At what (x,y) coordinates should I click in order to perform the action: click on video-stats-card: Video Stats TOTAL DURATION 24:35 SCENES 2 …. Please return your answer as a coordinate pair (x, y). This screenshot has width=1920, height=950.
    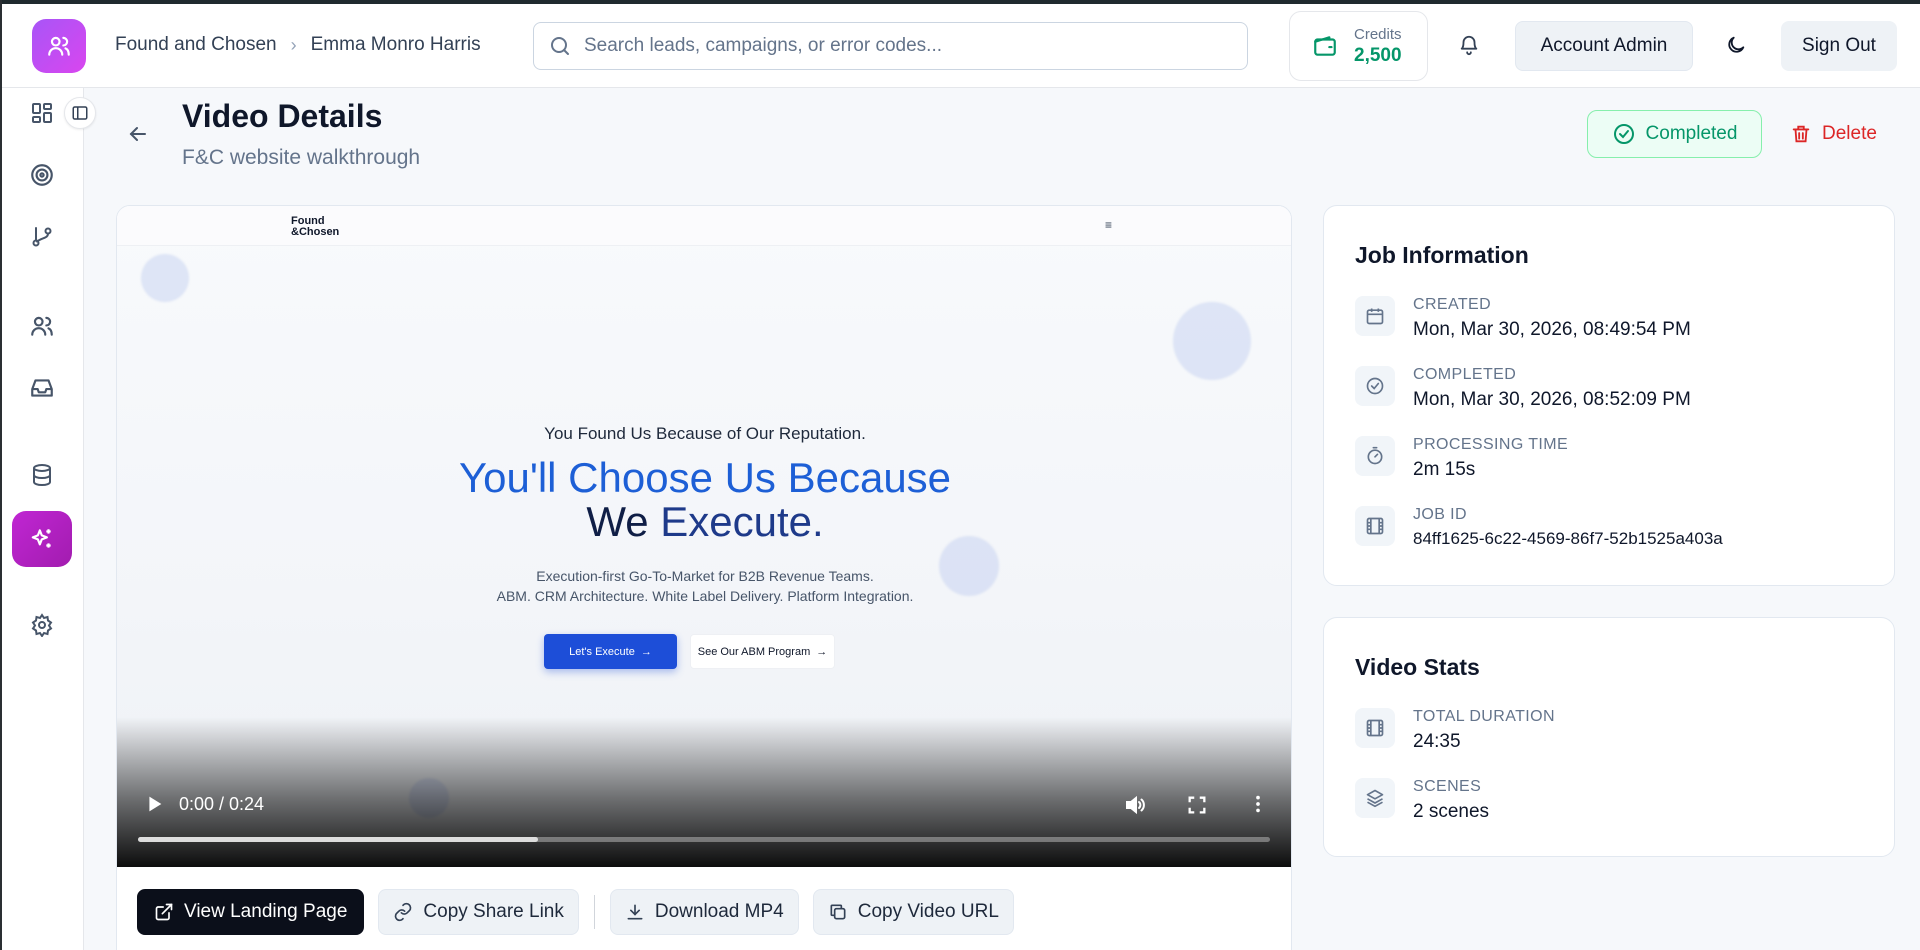
    Looking at the image, I should click on (1609, 737).